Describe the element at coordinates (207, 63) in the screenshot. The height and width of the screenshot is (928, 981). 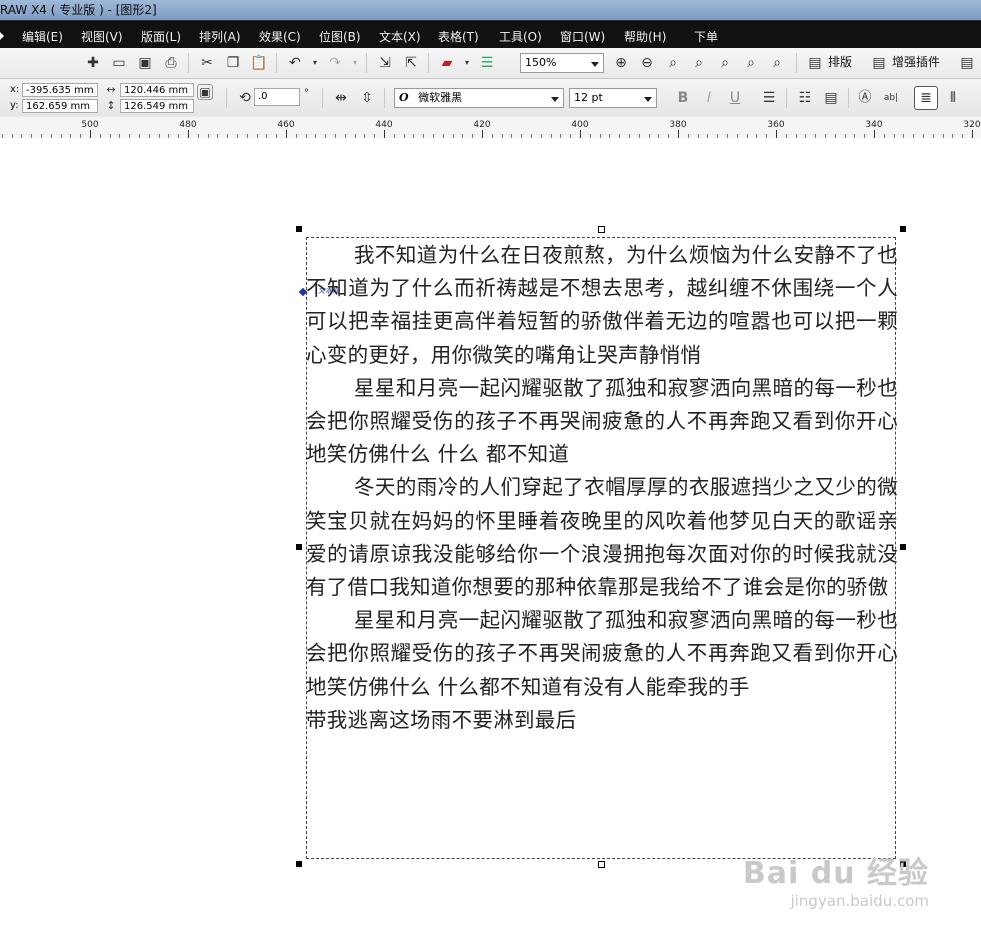
I see `cut-icon: ✂` at that location.